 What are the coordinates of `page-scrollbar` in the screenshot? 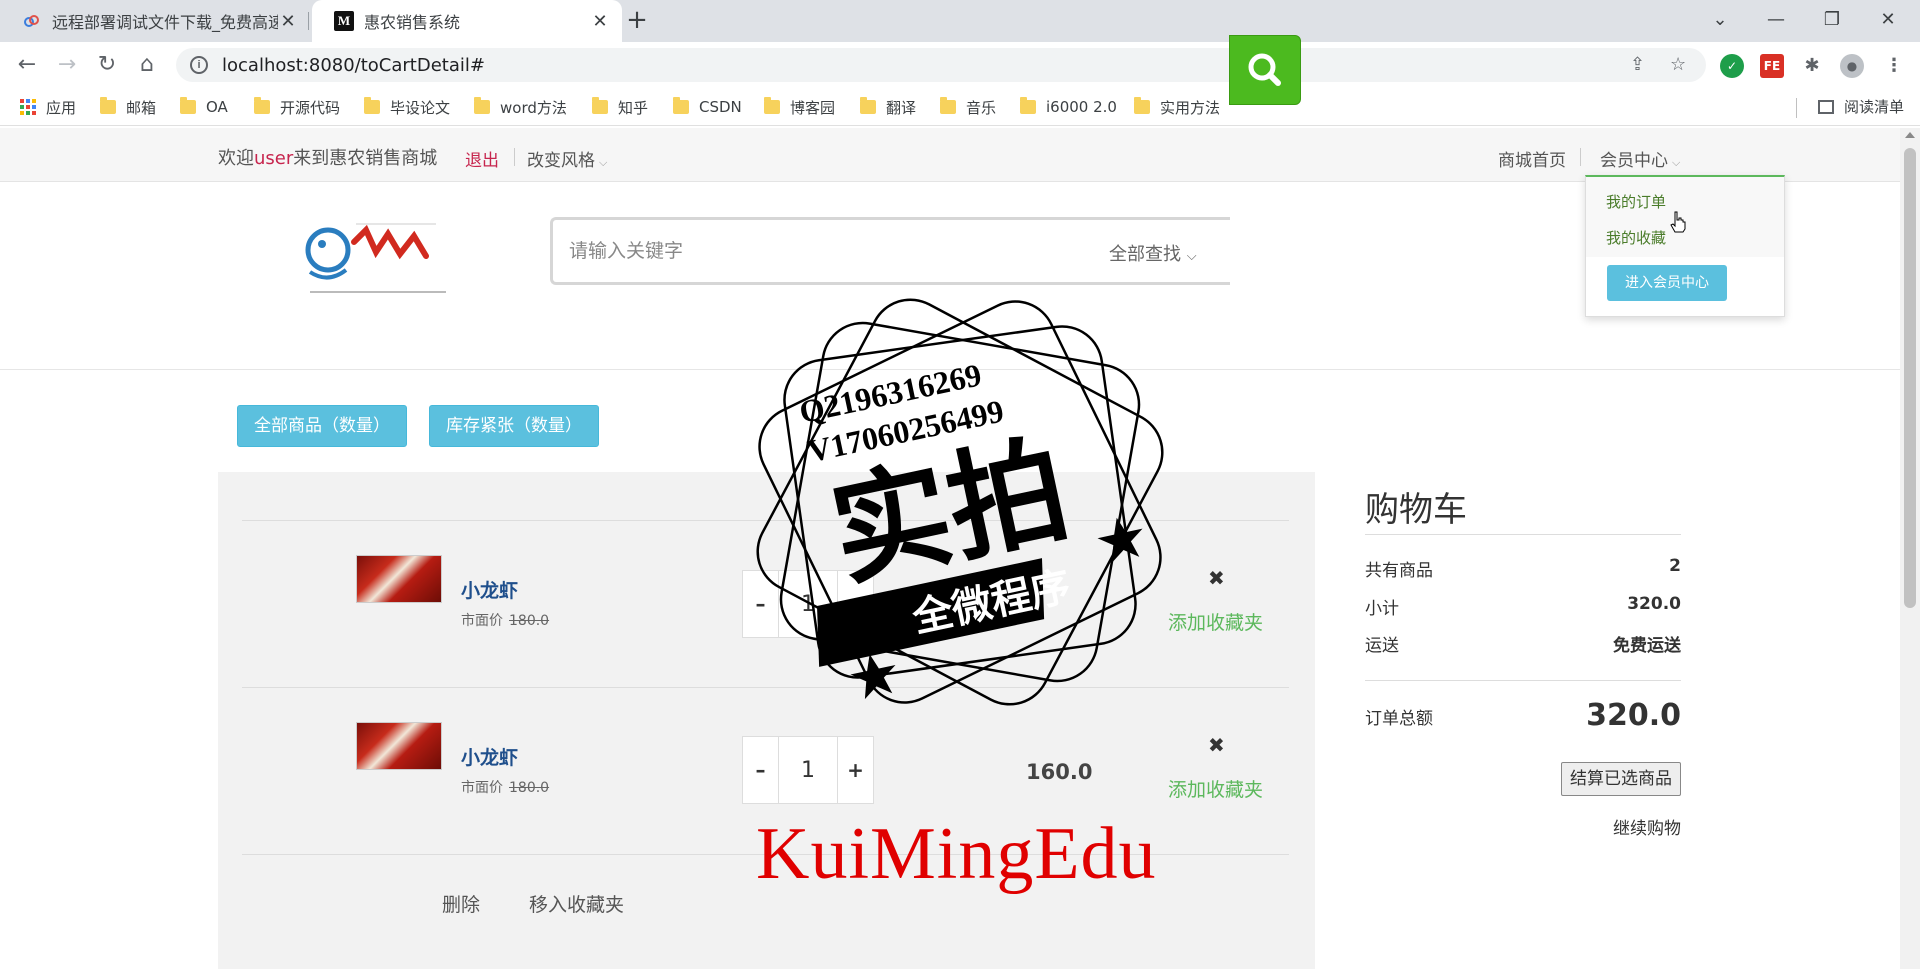 It's located at (1910, 548).